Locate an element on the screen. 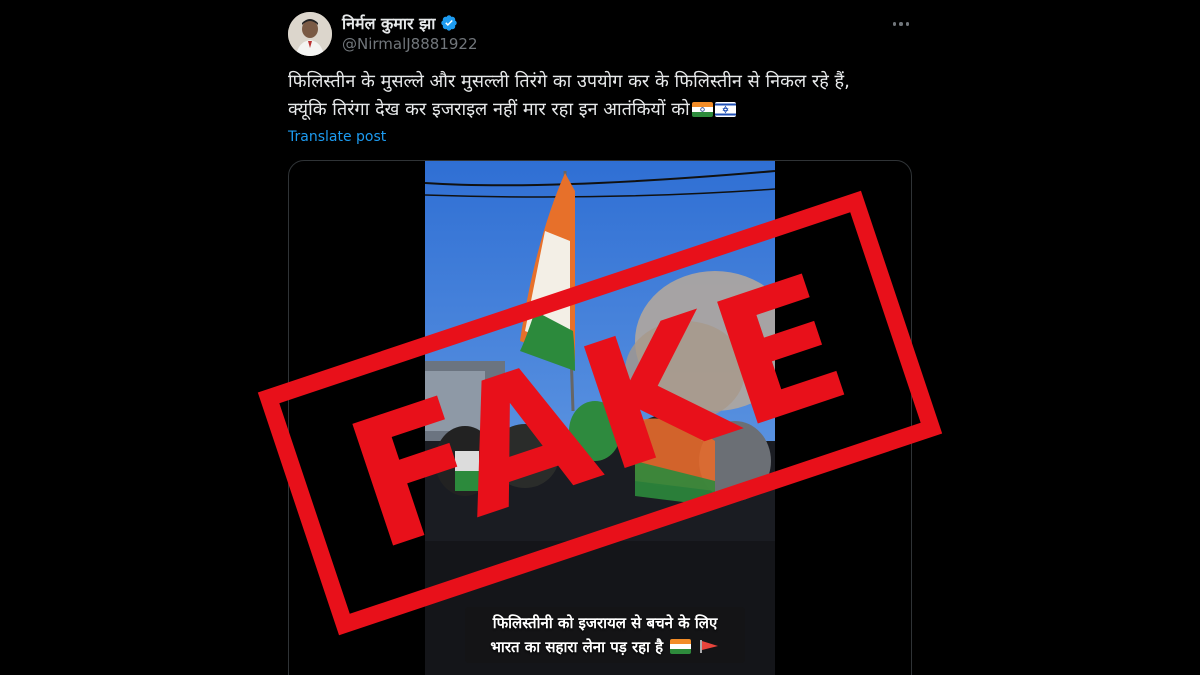  display-name-row: निर्मल कुमार झा is located at coordinates (400, 23).